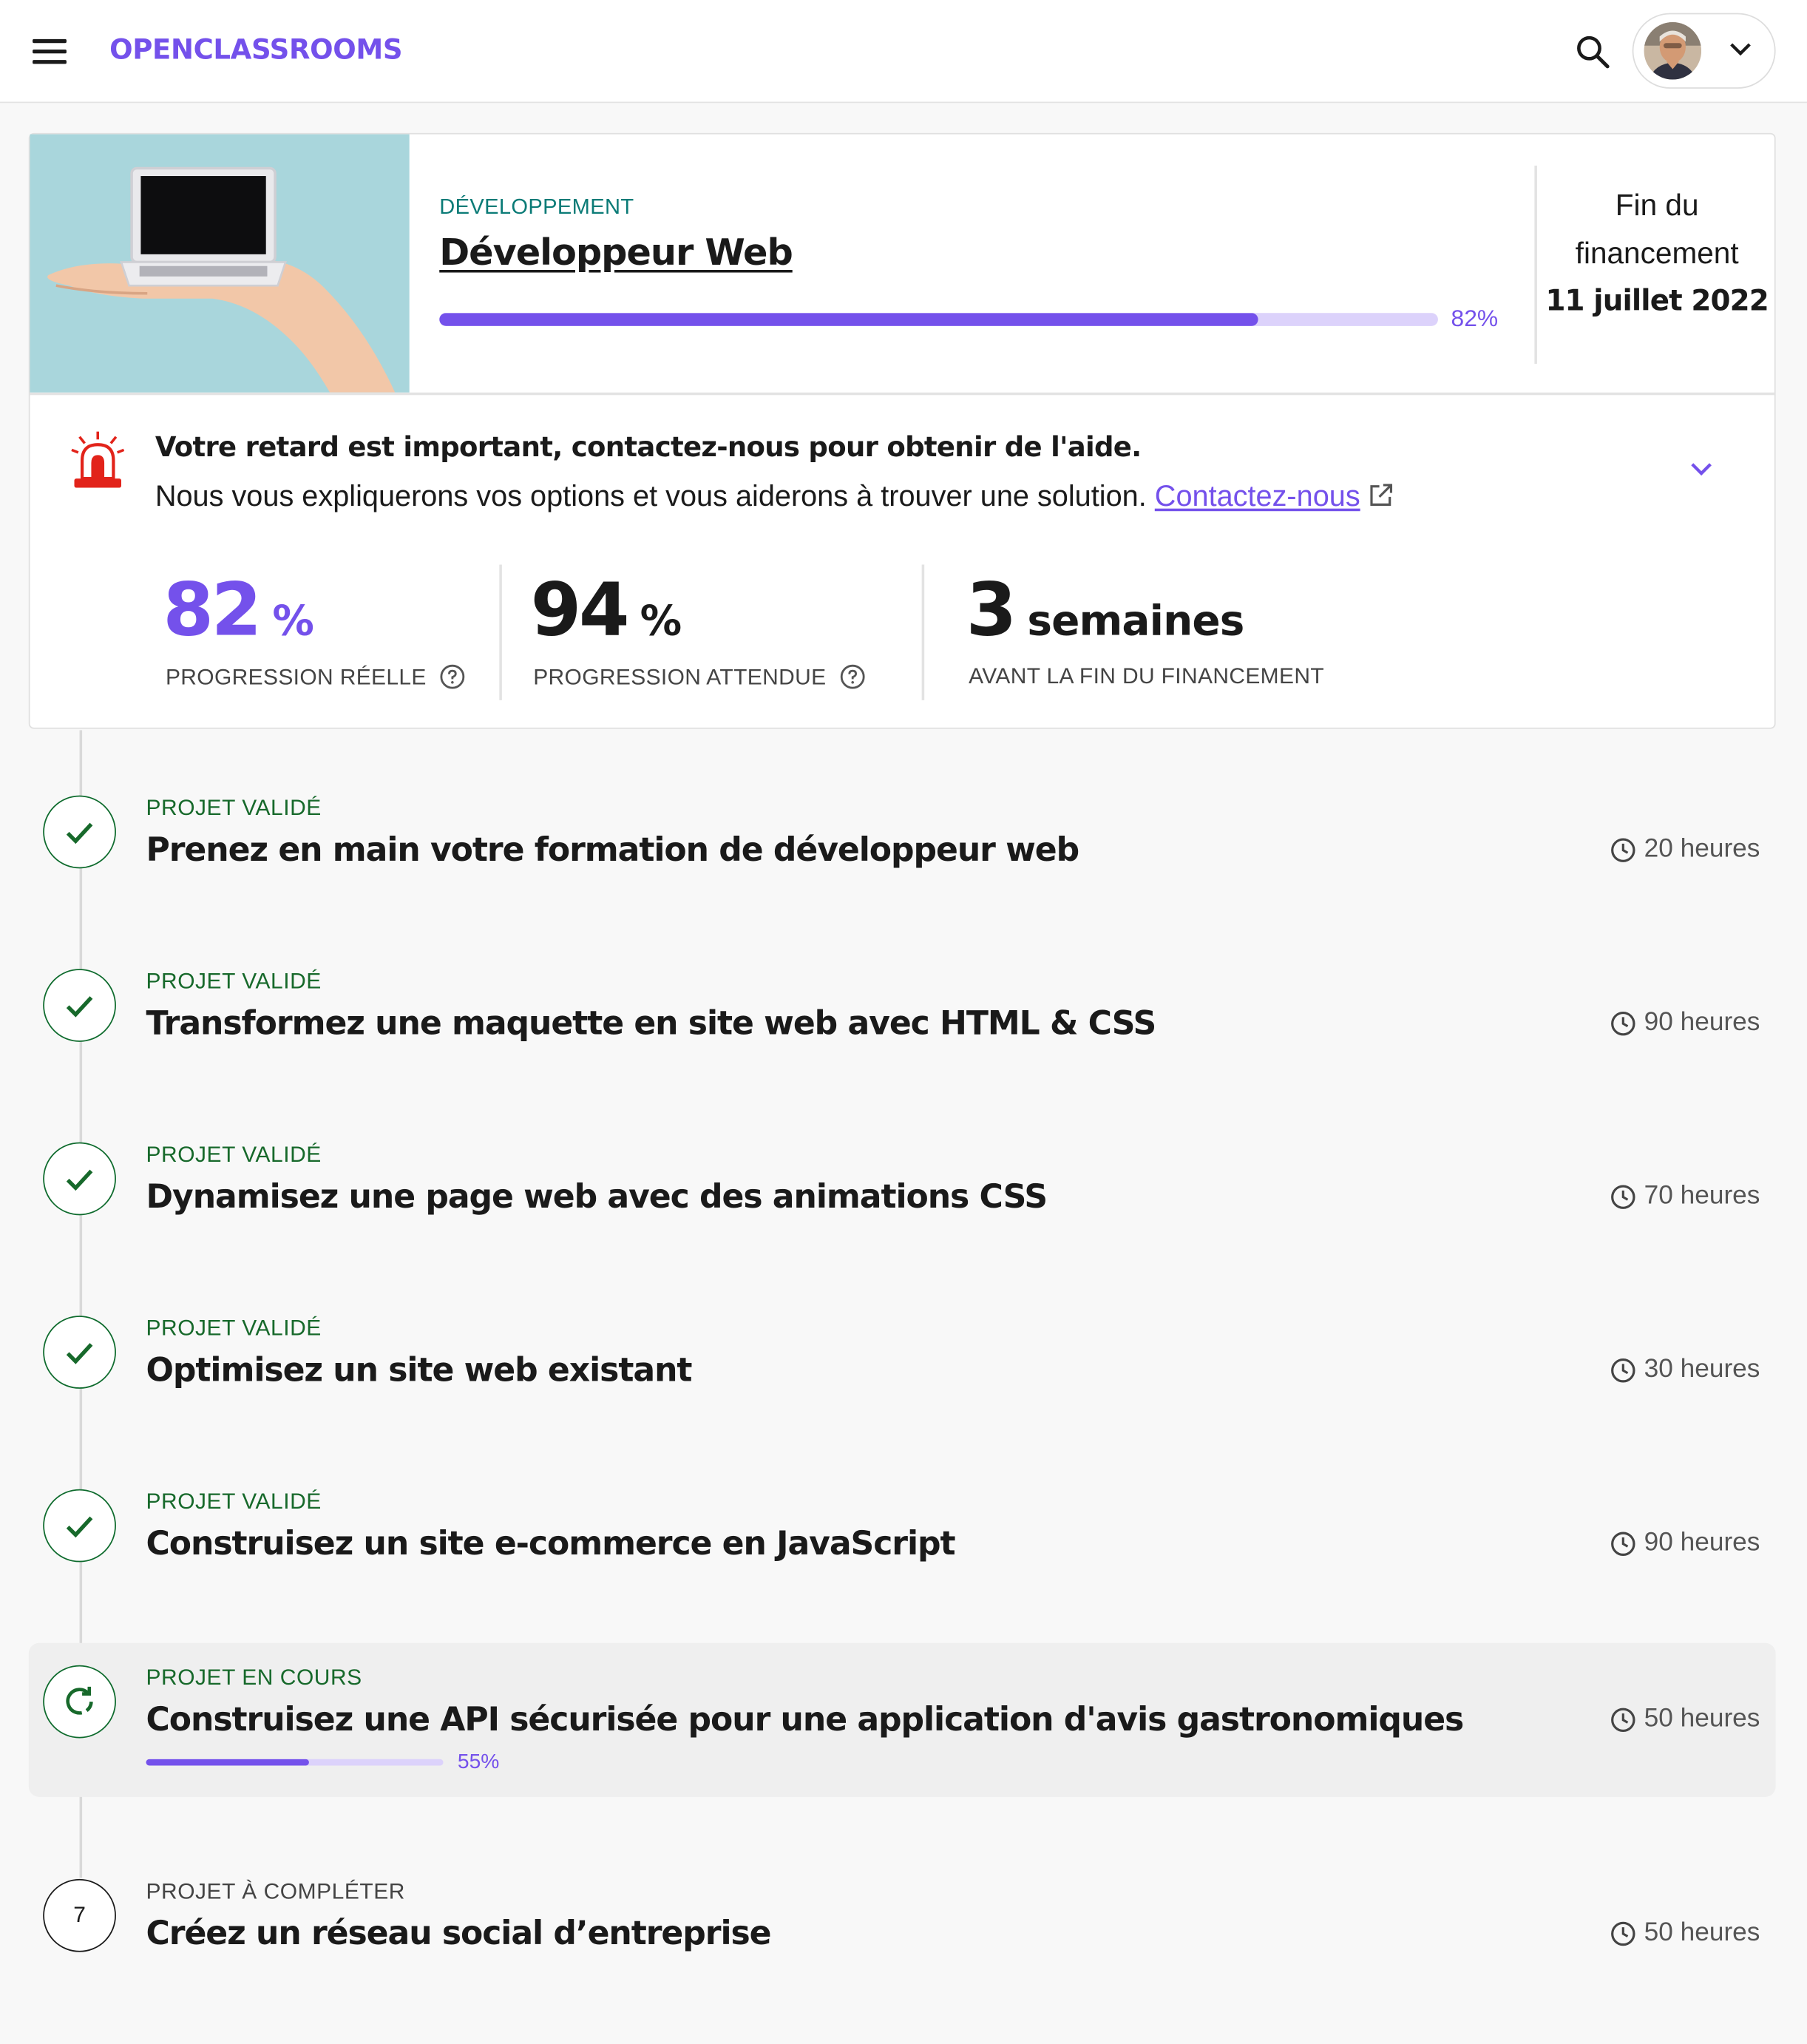 This screenshot has width=1807, height=2044. I want to click on project-progress-fill, so click(228, 1762).